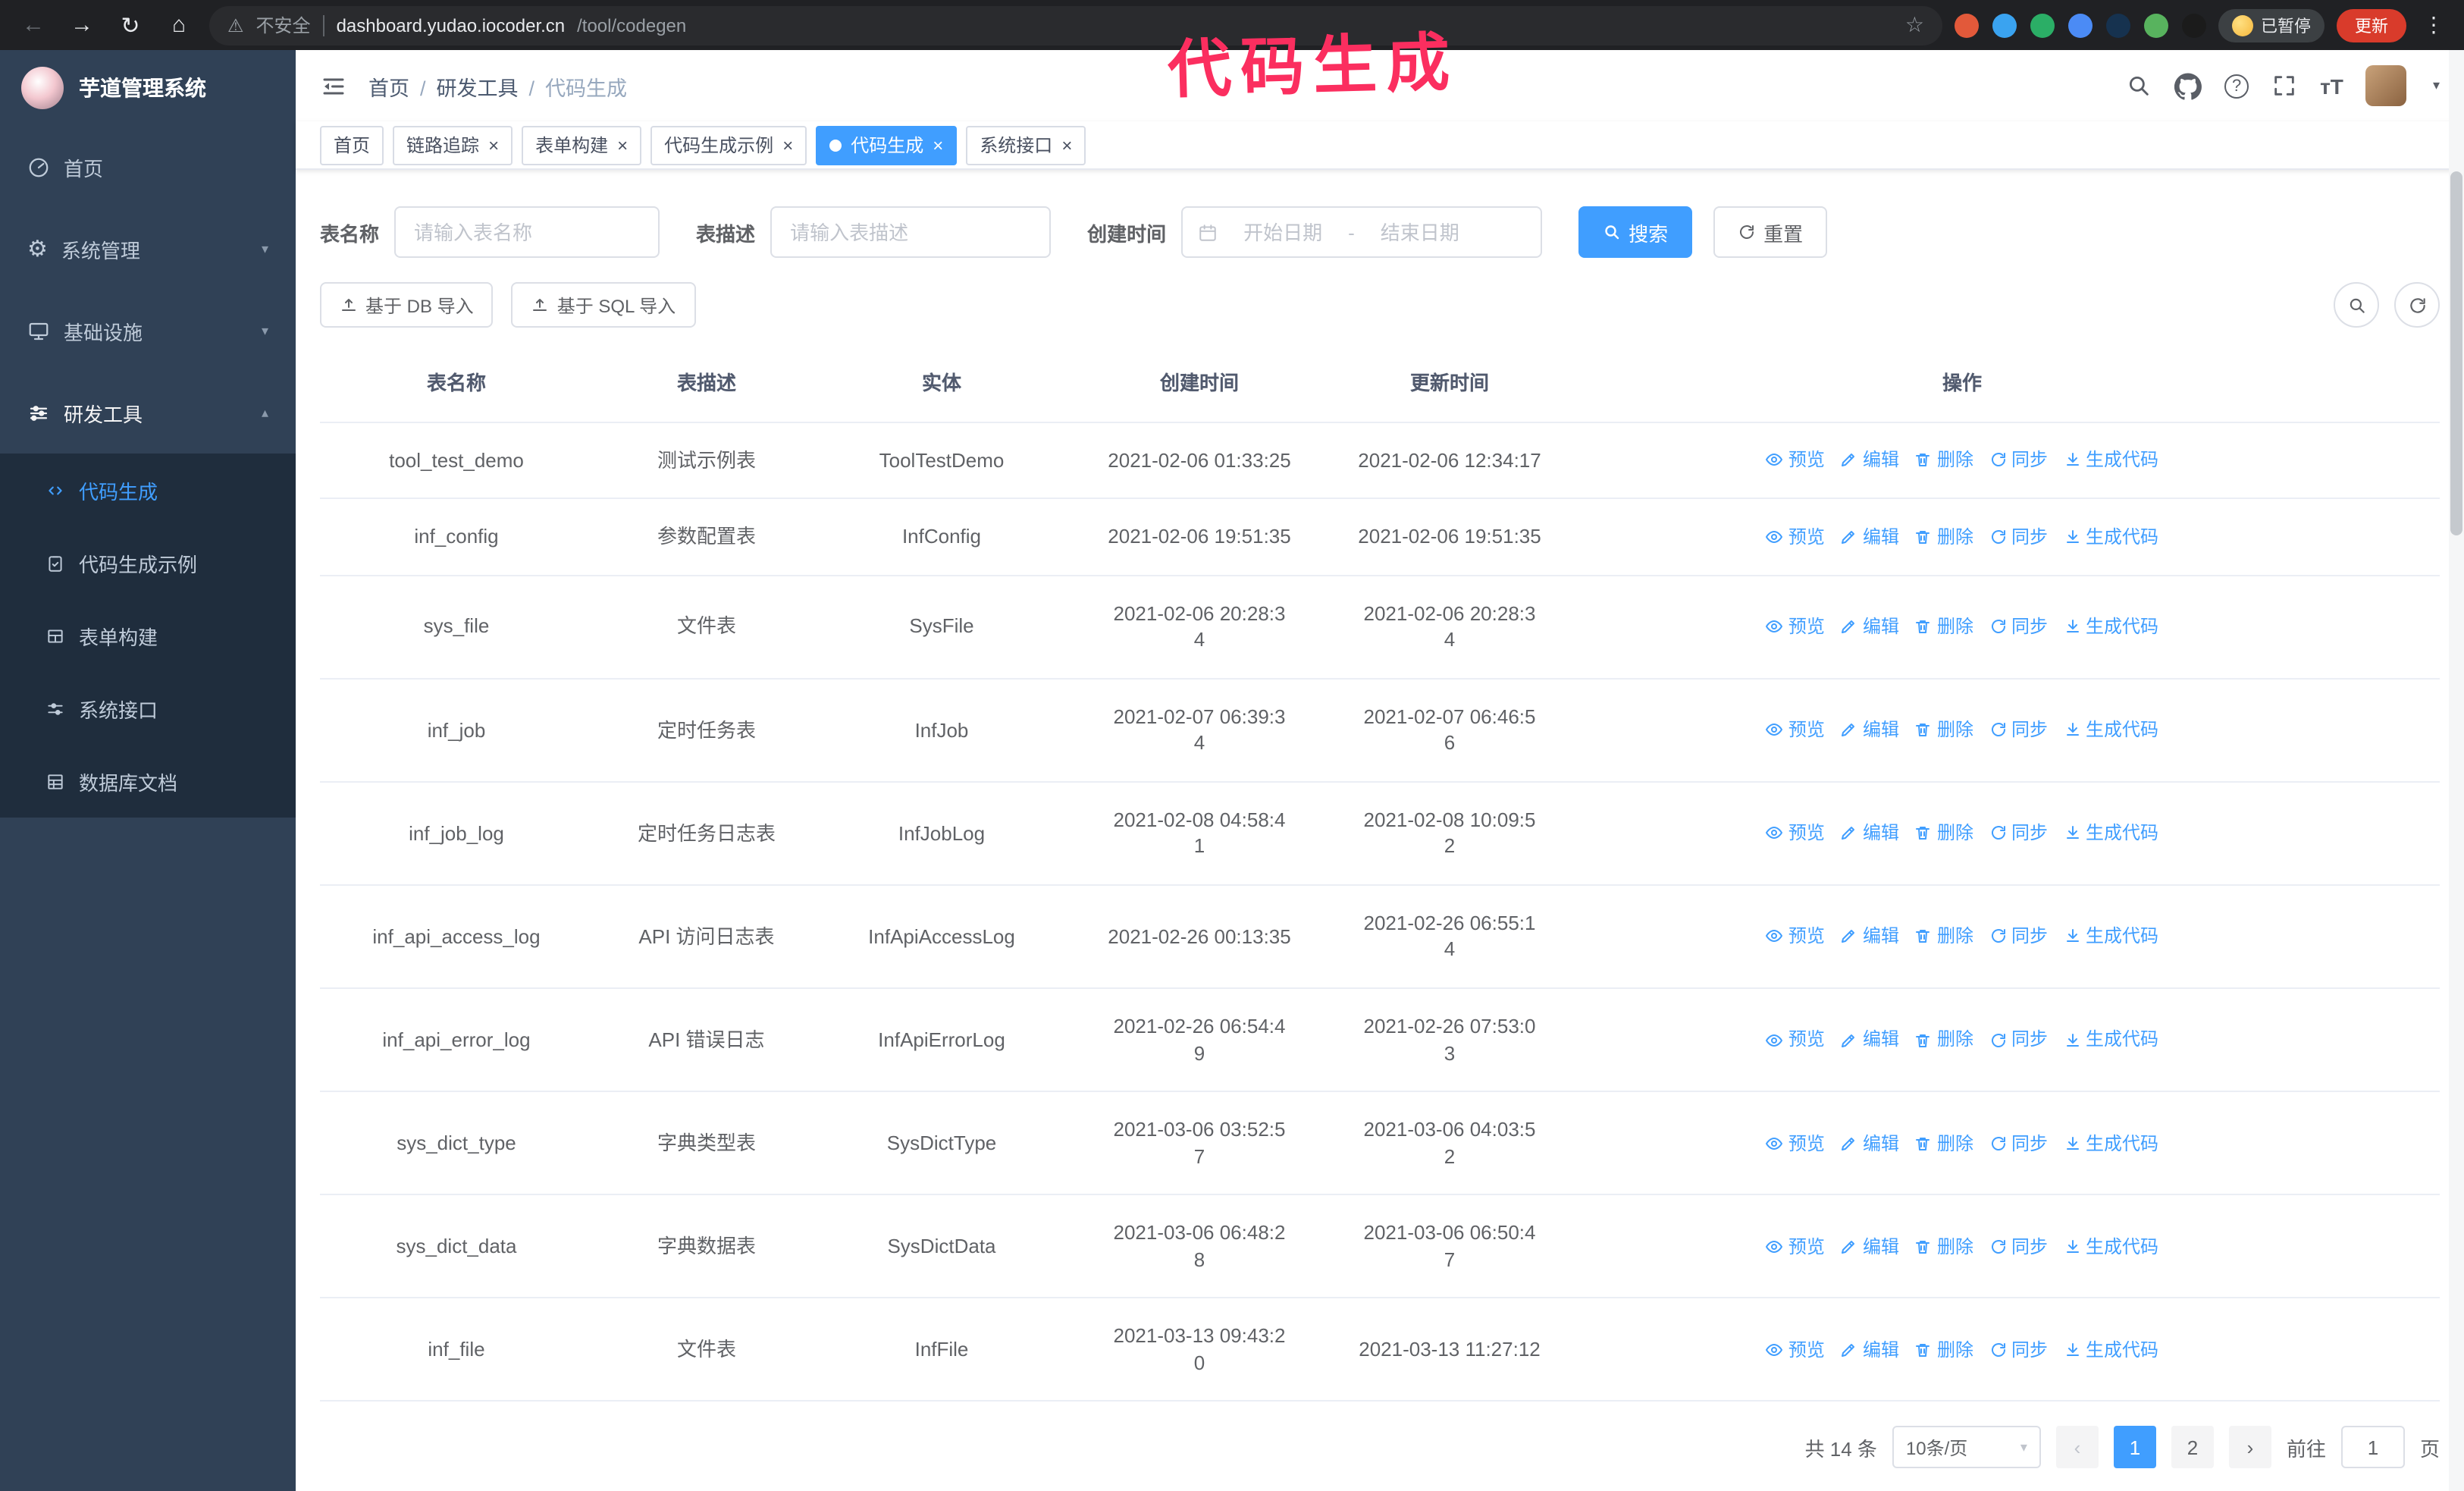 The image size is (2464, 1491). I want to click on tab-home: 首页, so click(352, 145).